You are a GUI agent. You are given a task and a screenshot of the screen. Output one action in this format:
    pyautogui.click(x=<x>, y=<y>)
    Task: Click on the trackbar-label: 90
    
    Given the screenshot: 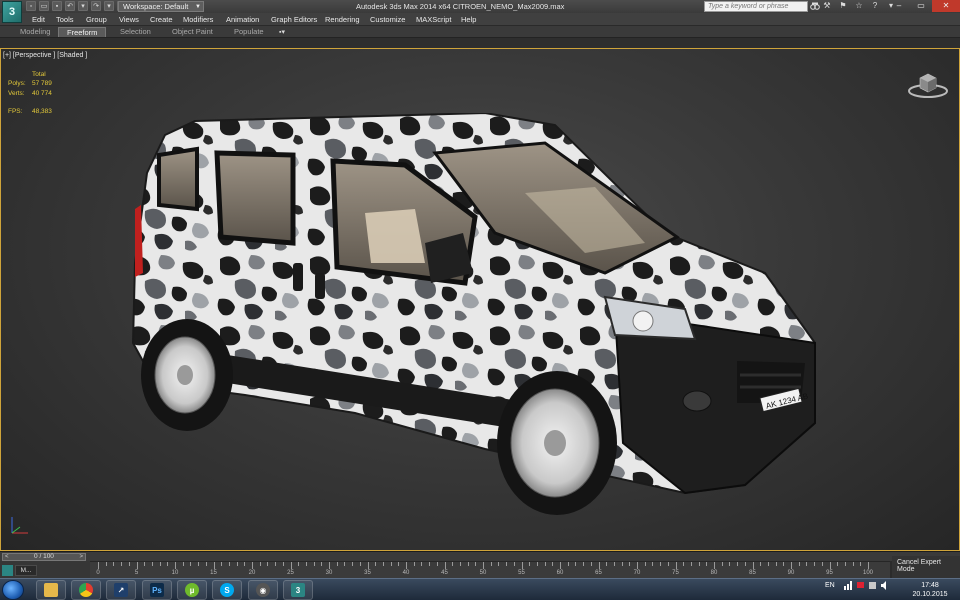 What is the action you would take?
    pyautogui.click(x=791, y=573)
    